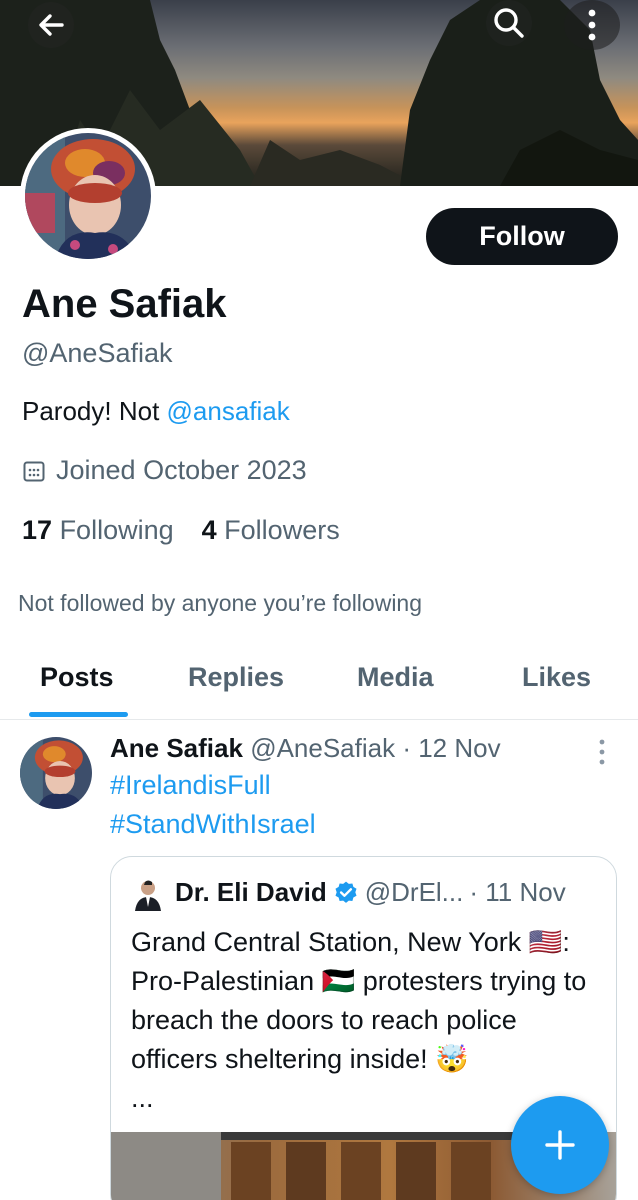  I want to click on tab-posts: Posts, so click(77, 677).